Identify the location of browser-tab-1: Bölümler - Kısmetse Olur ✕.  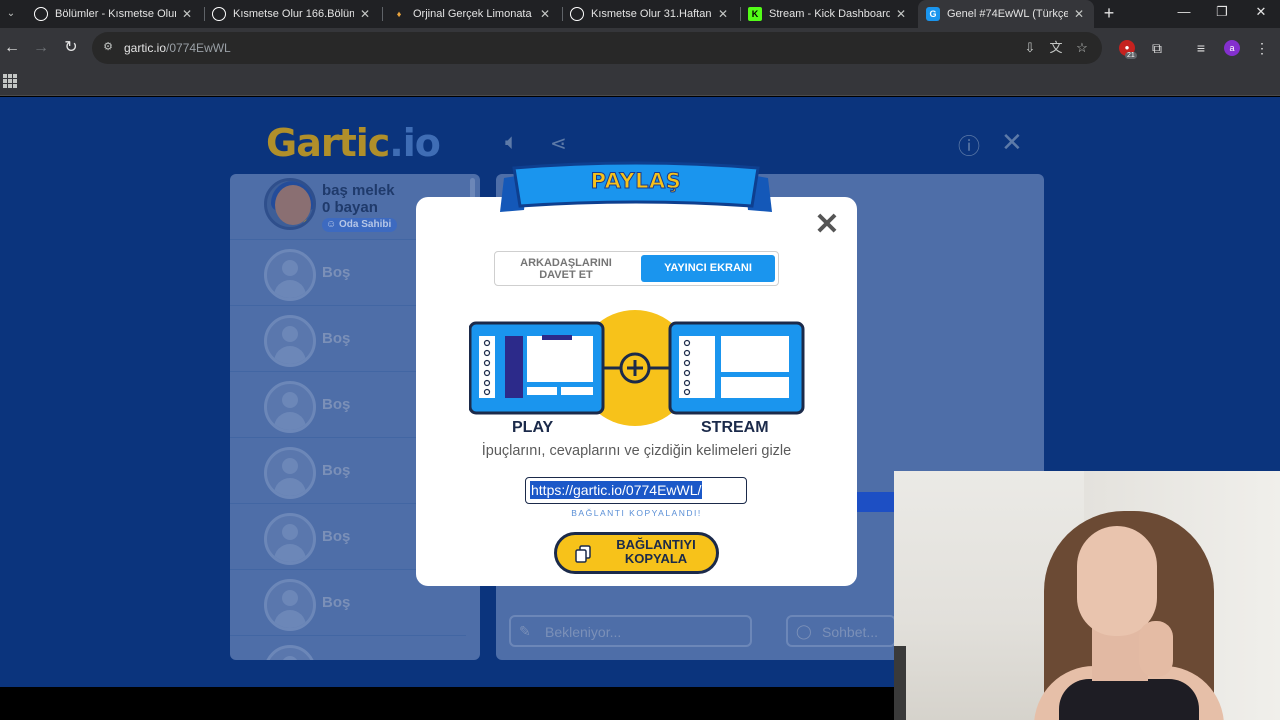
(114, 14).